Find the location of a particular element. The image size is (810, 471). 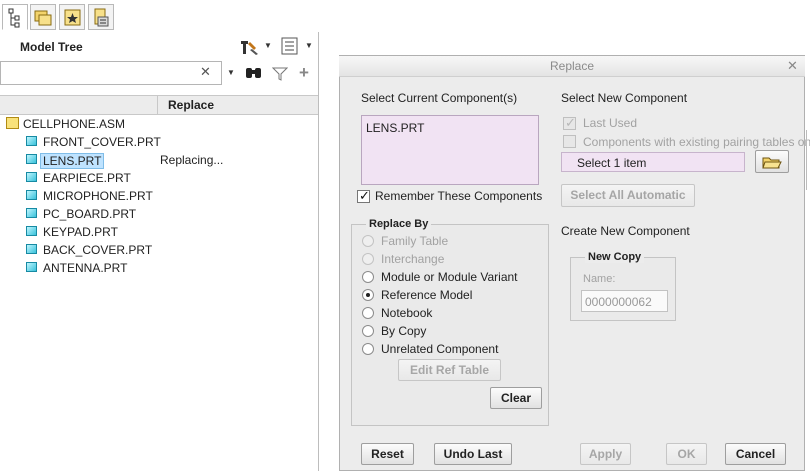

tree-item-label: KEYPAD.PRT is located at coordinates (80, 232).